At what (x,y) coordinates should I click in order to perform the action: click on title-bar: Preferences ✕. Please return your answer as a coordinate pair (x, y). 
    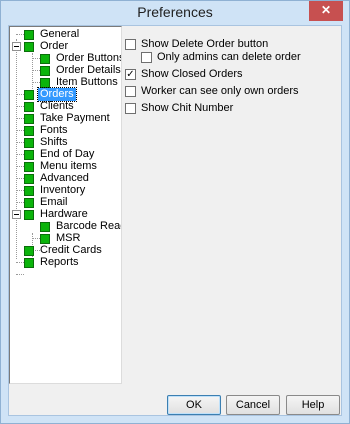
    Looking at the image, I should click on (175, 12).